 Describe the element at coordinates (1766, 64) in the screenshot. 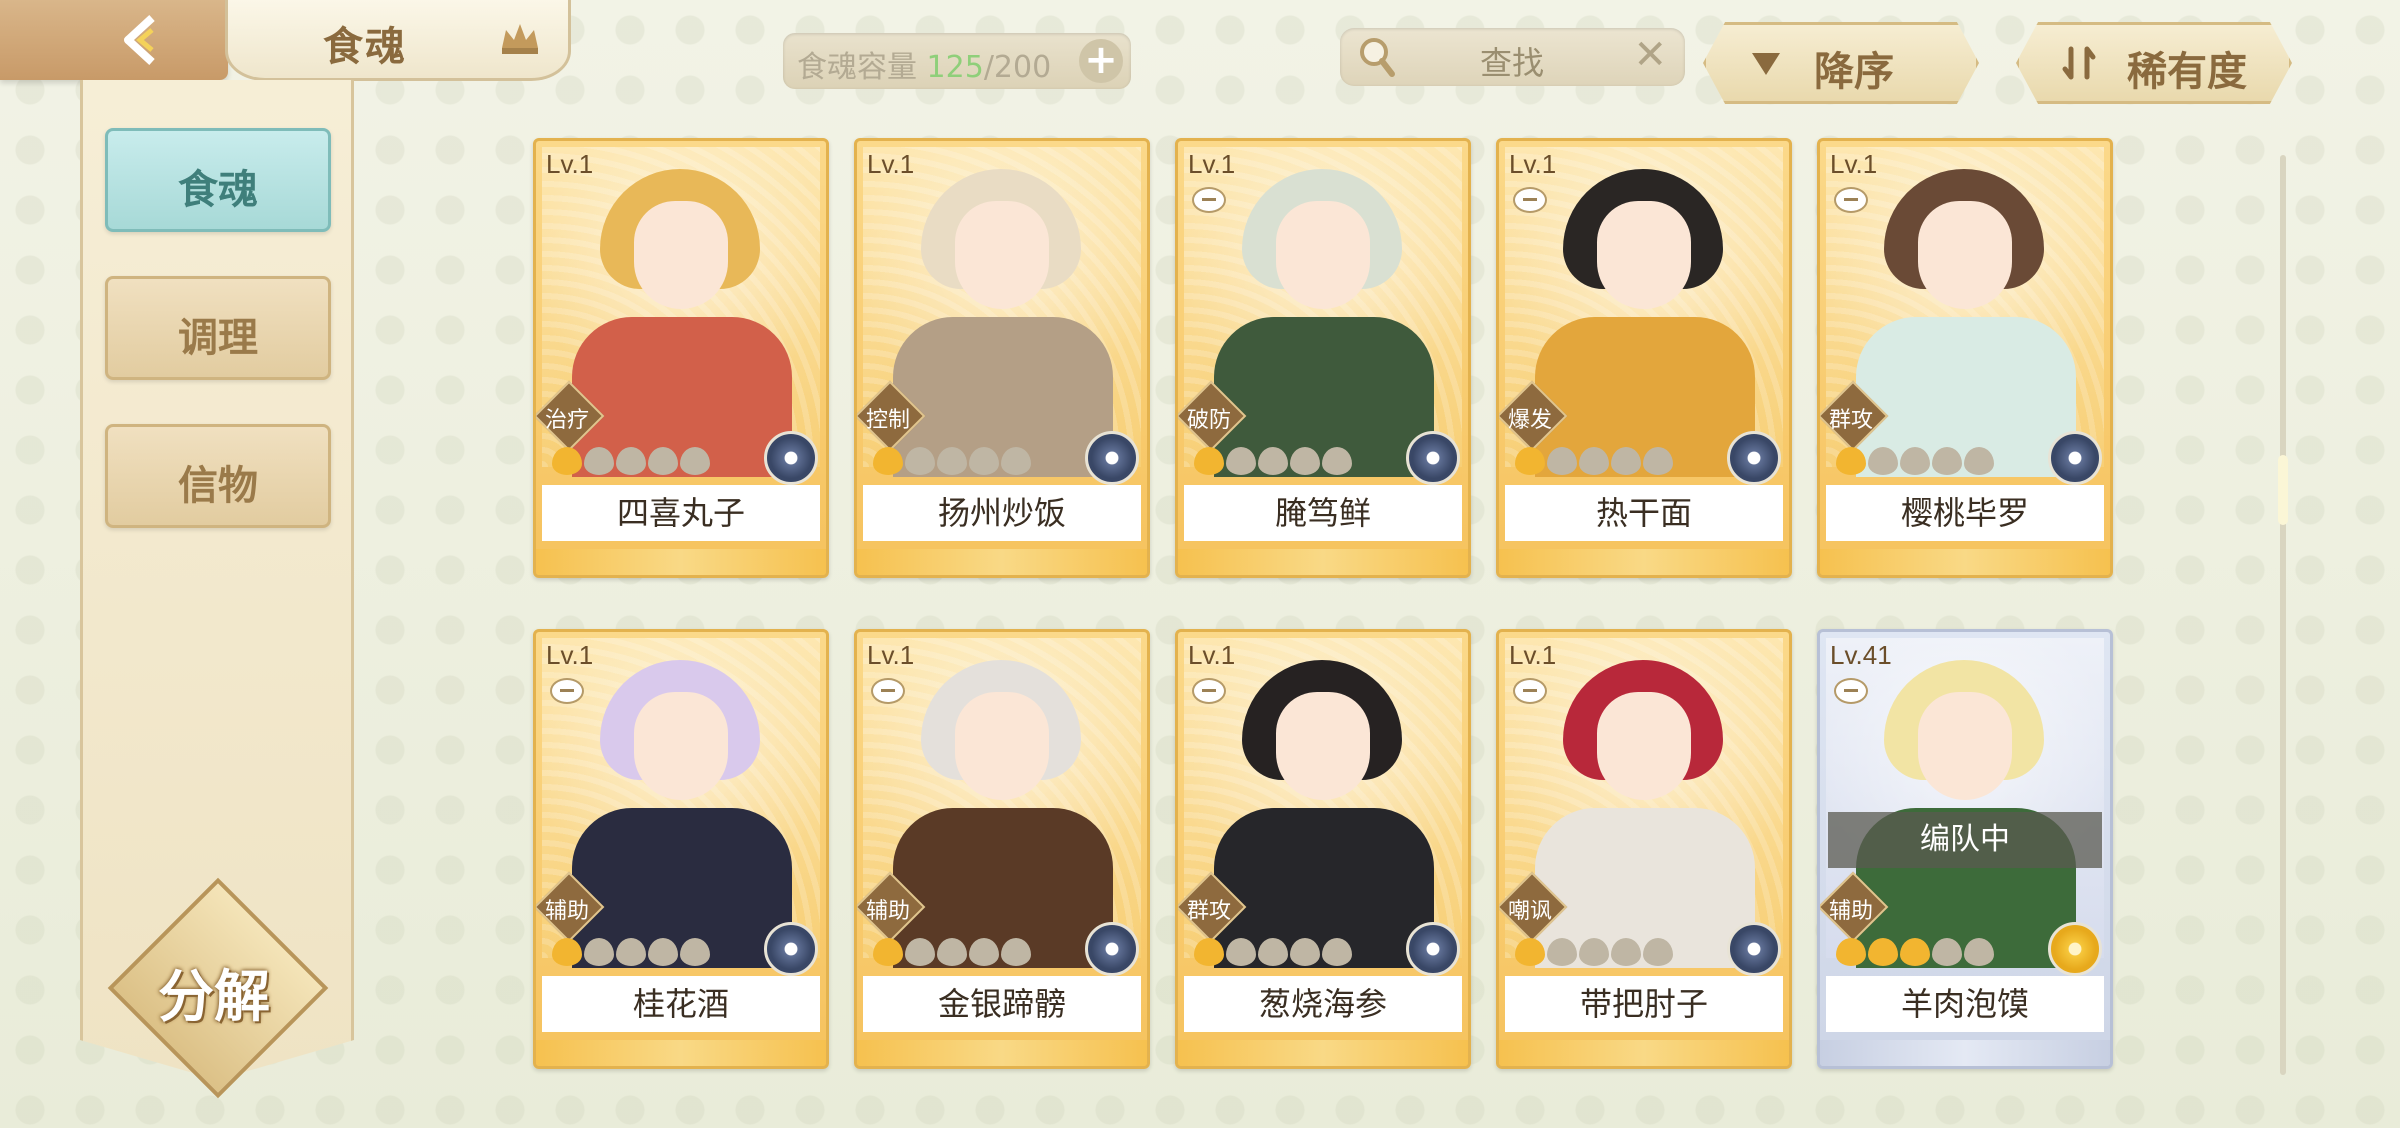

I see `sort-desc-icon` at that location.